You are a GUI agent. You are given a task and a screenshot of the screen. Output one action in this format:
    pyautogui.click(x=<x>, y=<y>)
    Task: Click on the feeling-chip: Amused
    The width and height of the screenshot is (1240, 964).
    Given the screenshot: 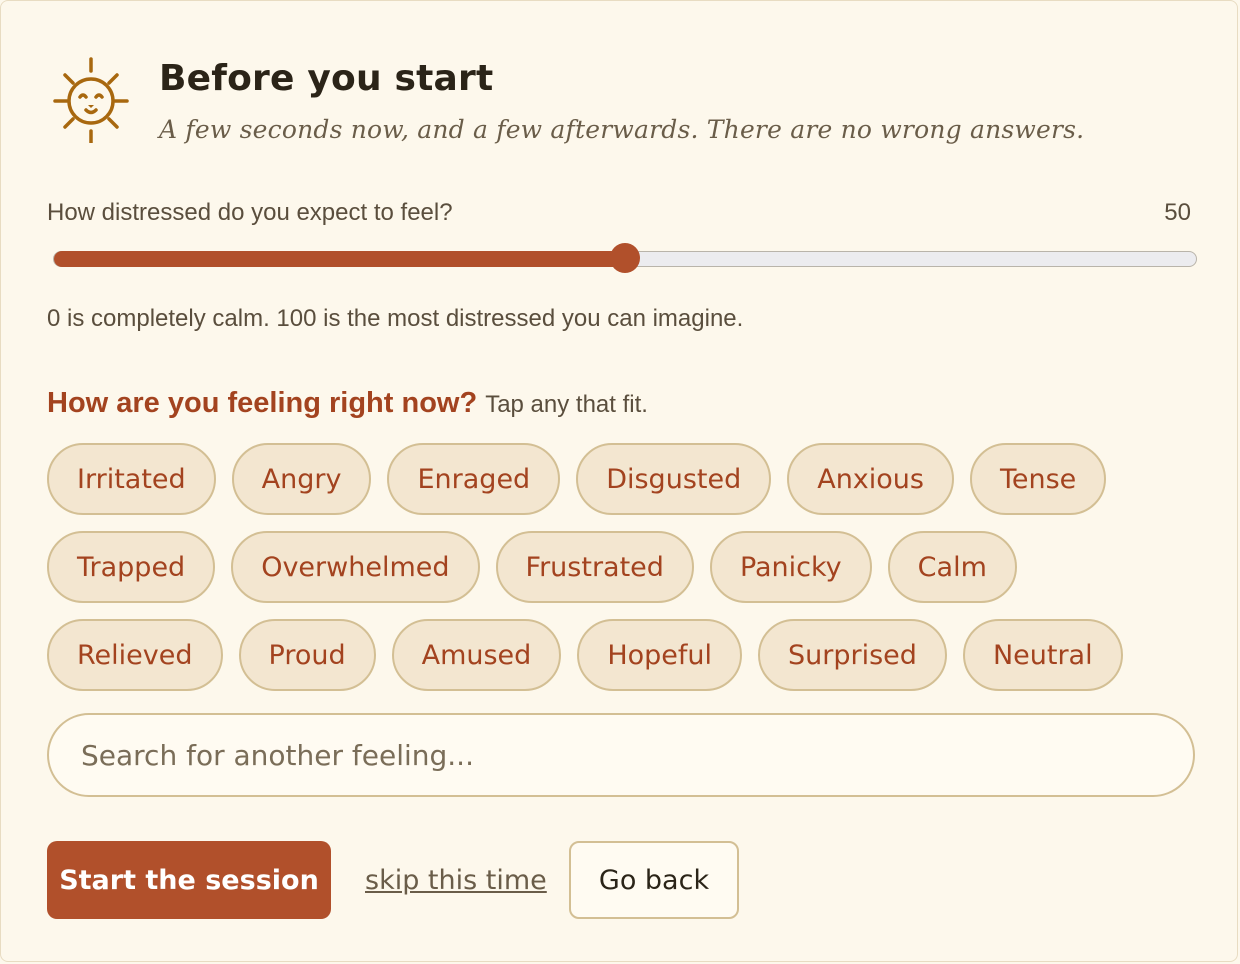 What is the action you would take?
    pyautogui.click(x=476, y=655)
    